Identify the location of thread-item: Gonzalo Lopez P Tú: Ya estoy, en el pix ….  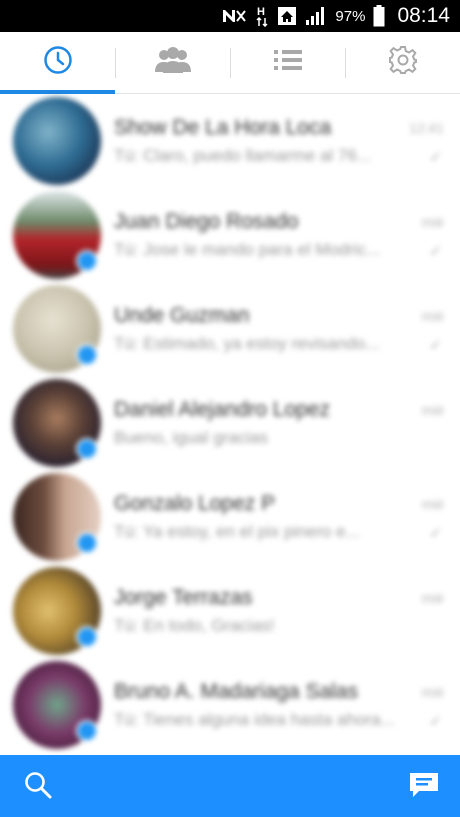
(230, 517).